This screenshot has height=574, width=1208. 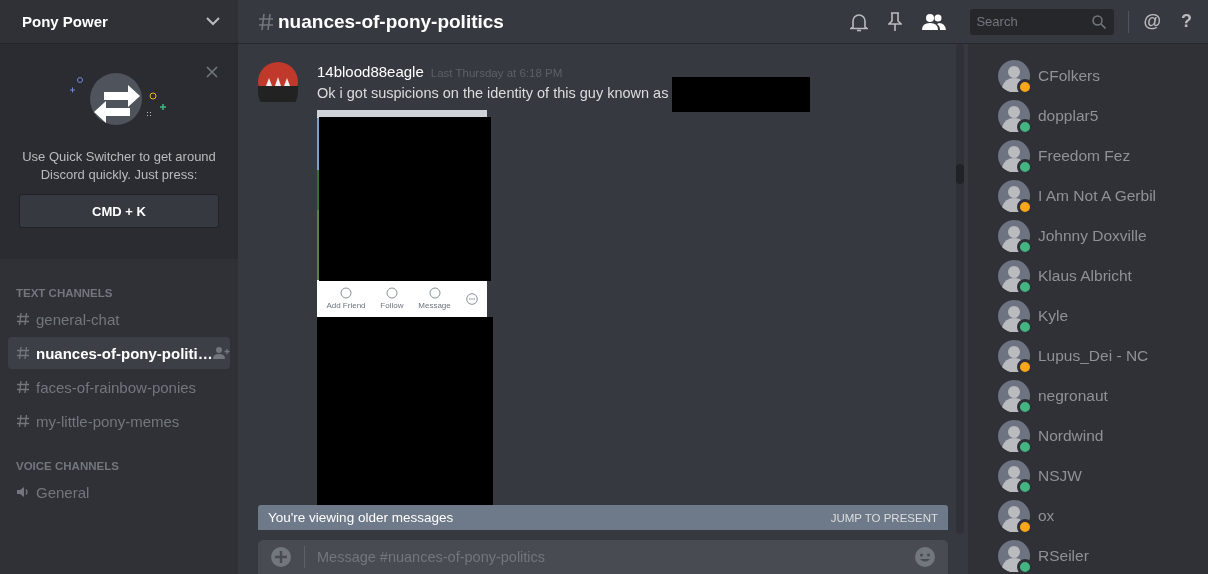 What do you see at coordinates (1088, 555) in the screenshot?
I see `member-item: RSeiler` at bounding box center [1088, 555].